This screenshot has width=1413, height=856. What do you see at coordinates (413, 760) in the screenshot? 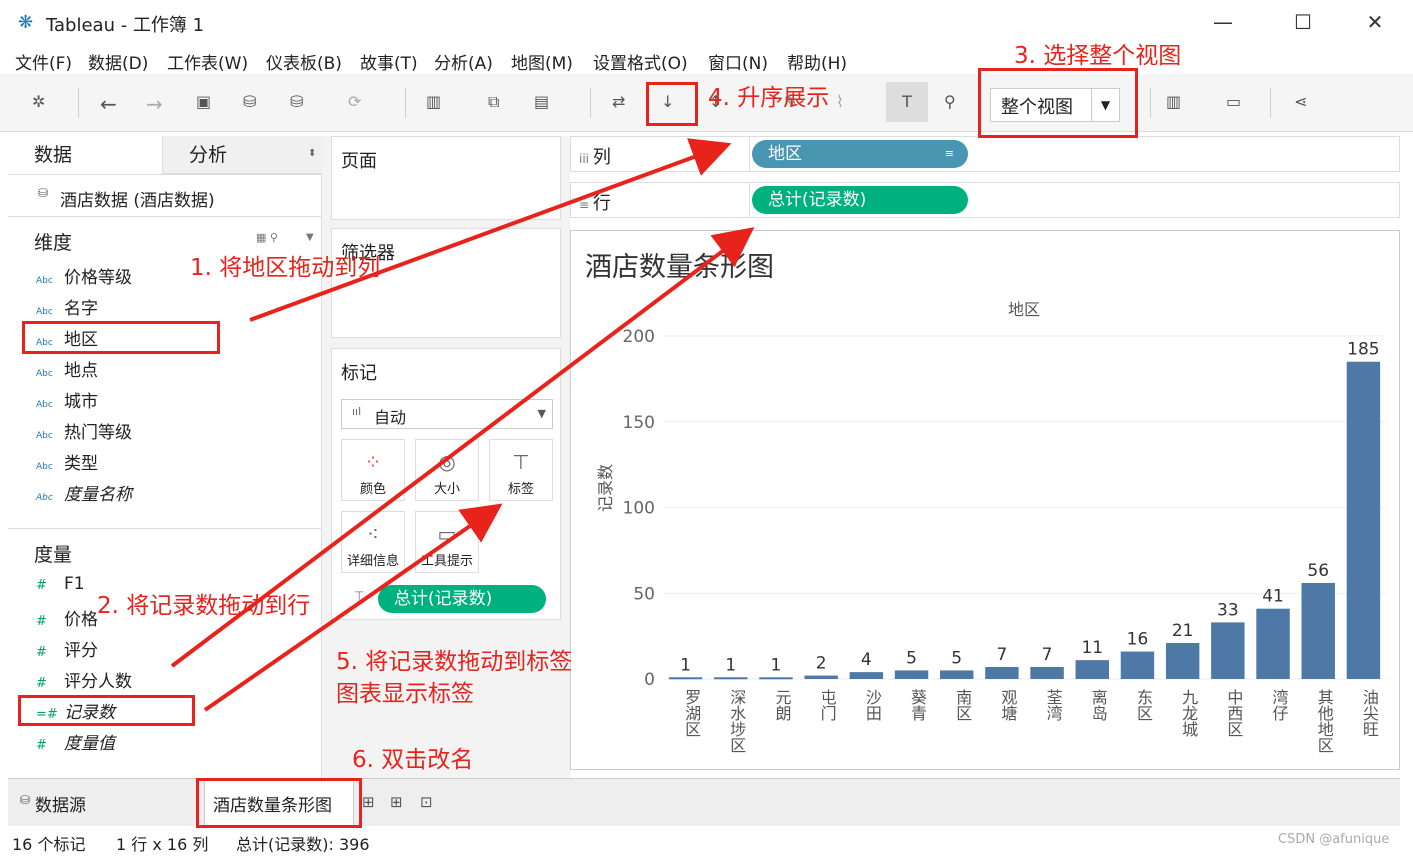
I see `annotation-step-6: 6. 双击改名` at bounding box center [413, 760].